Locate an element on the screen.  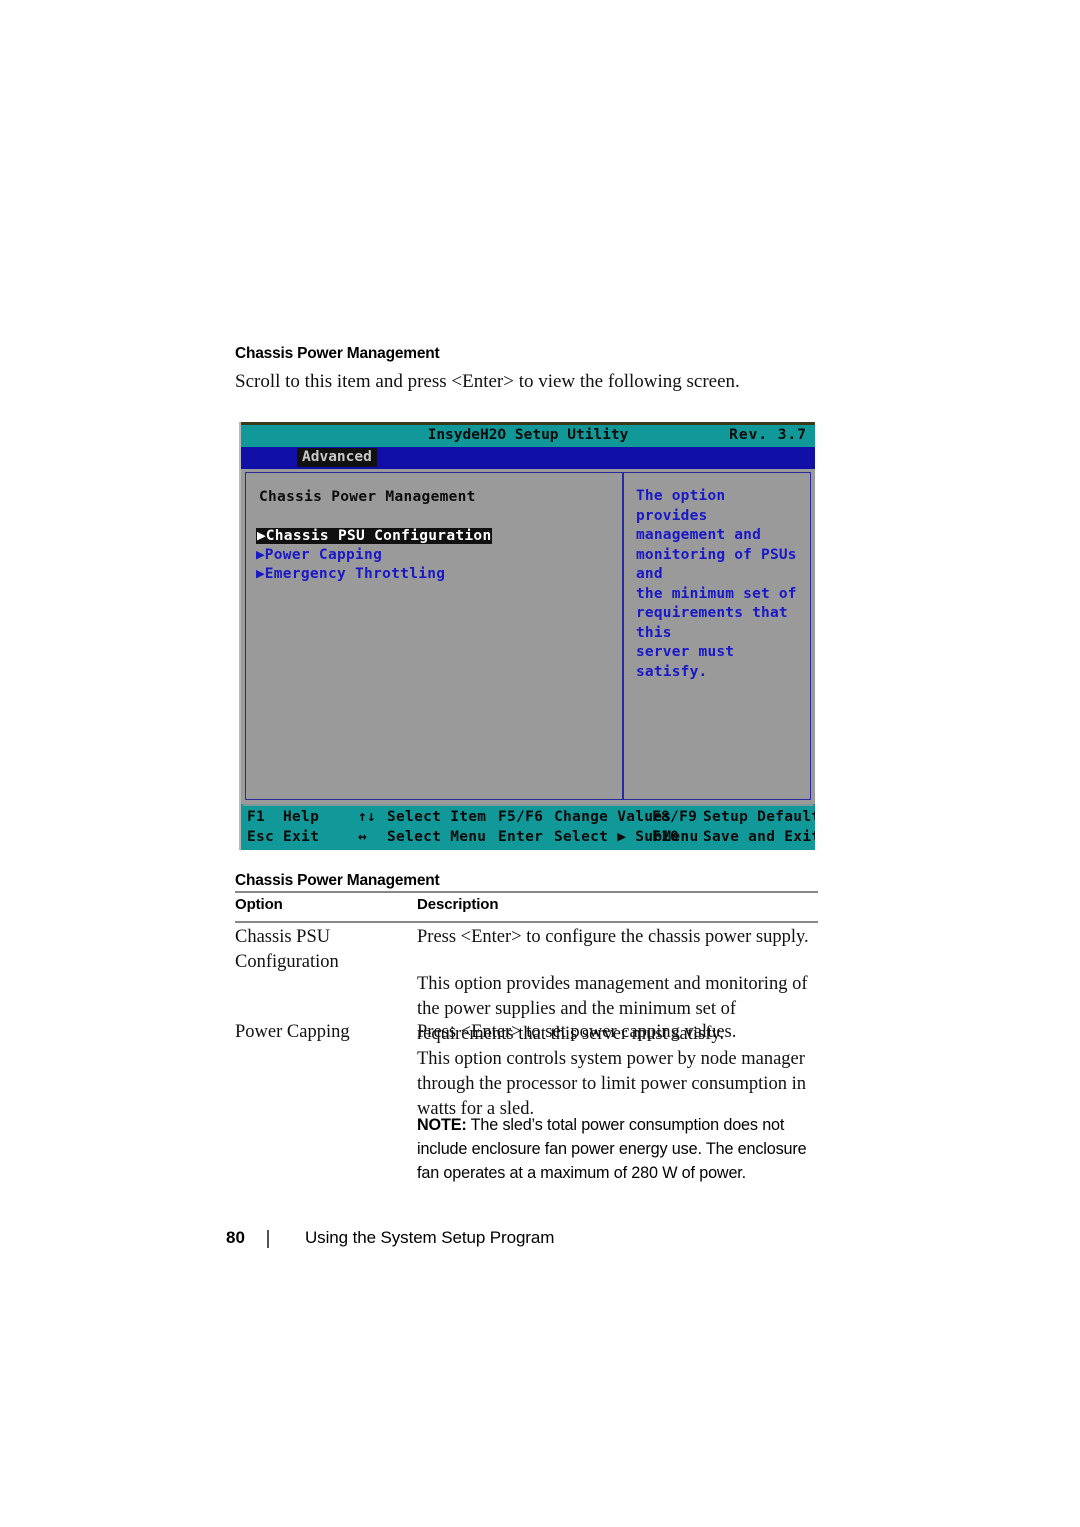
running-head: Using the System Setup Program is located at coordinates (430, 1237).